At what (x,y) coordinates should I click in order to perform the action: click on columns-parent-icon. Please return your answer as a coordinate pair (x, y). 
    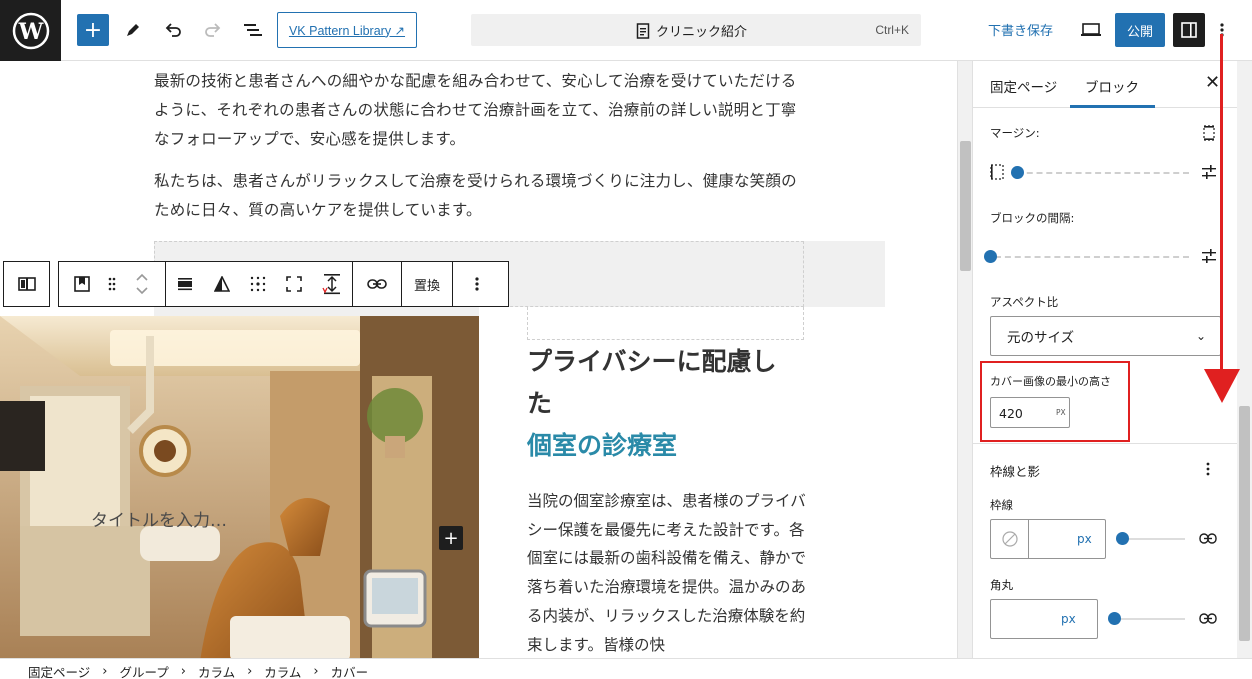
    Looking at the image, I should click on (26, 284).